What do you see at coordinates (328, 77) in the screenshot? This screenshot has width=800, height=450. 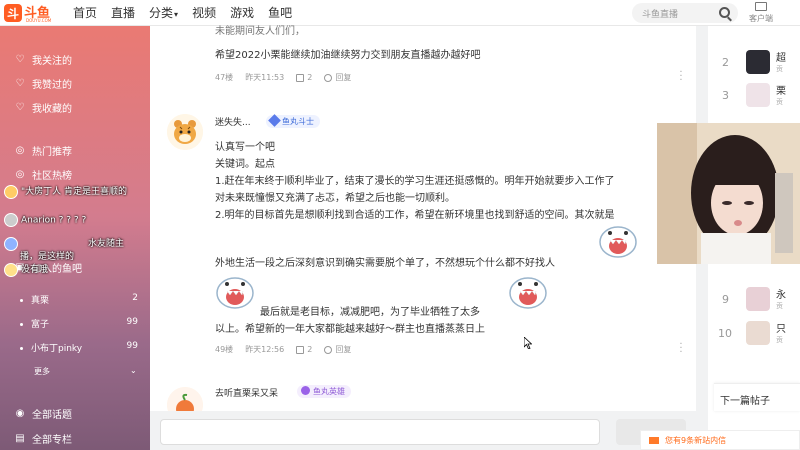 I see `comment-icon` at bounding box center [328, 77].